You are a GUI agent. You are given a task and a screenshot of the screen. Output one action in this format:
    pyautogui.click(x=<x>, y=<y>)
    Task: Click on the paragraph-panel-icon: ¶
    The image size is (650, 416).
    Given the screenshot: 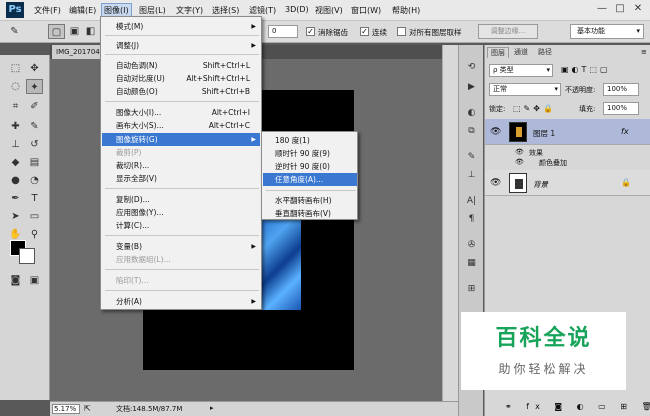 What is the action you would take?
    pyautogui.click(x=471, y=219)
    